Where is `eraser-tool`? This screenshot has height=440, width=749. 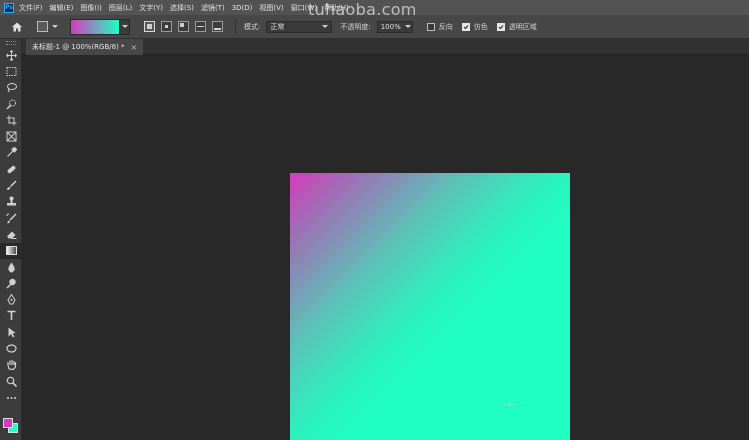
eraser-tool is located at coordinates (11, 234).